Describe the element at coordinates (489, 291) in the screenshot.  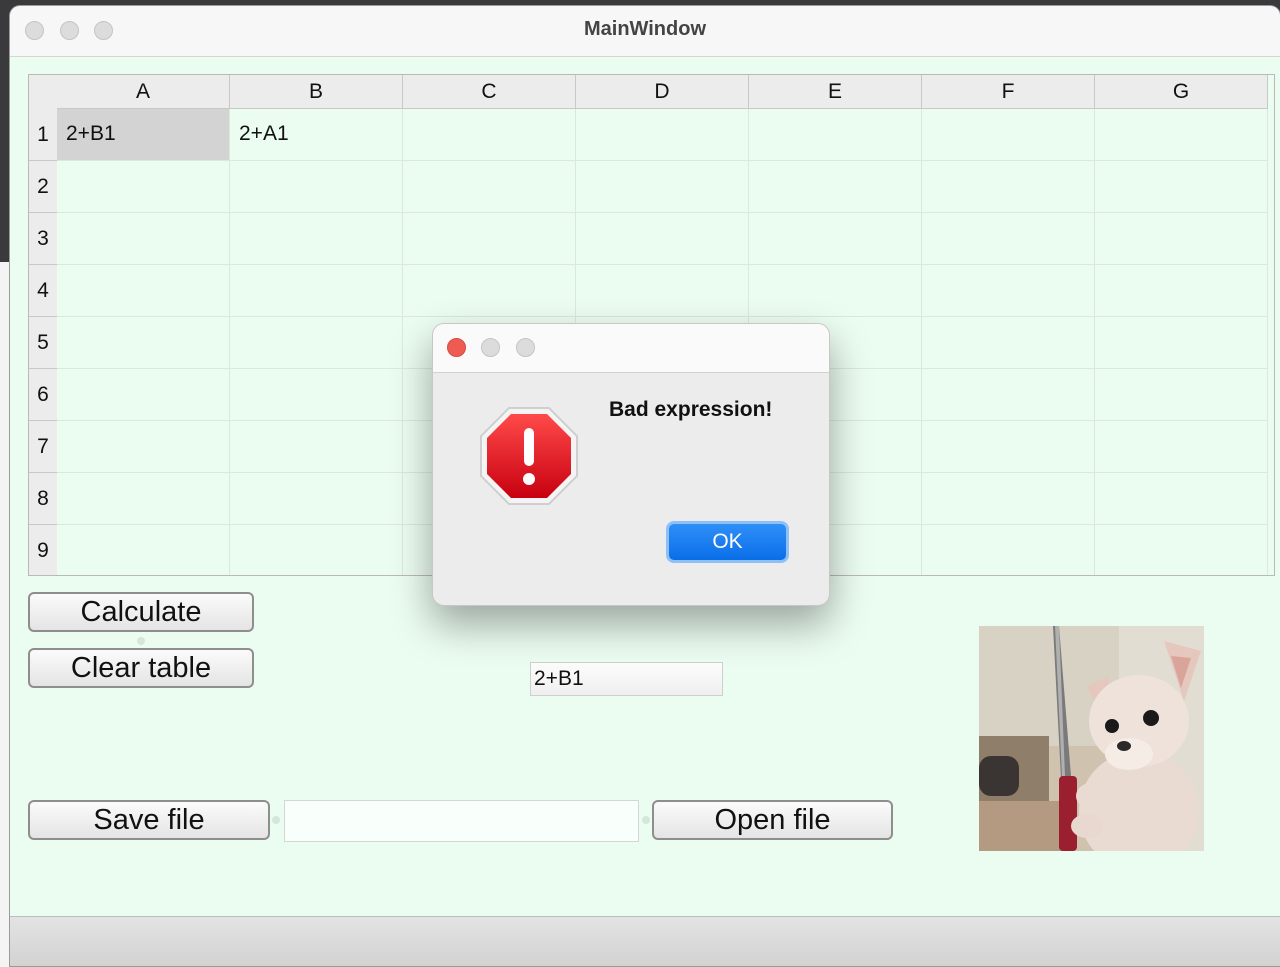
I see `cell-c4` at that location.